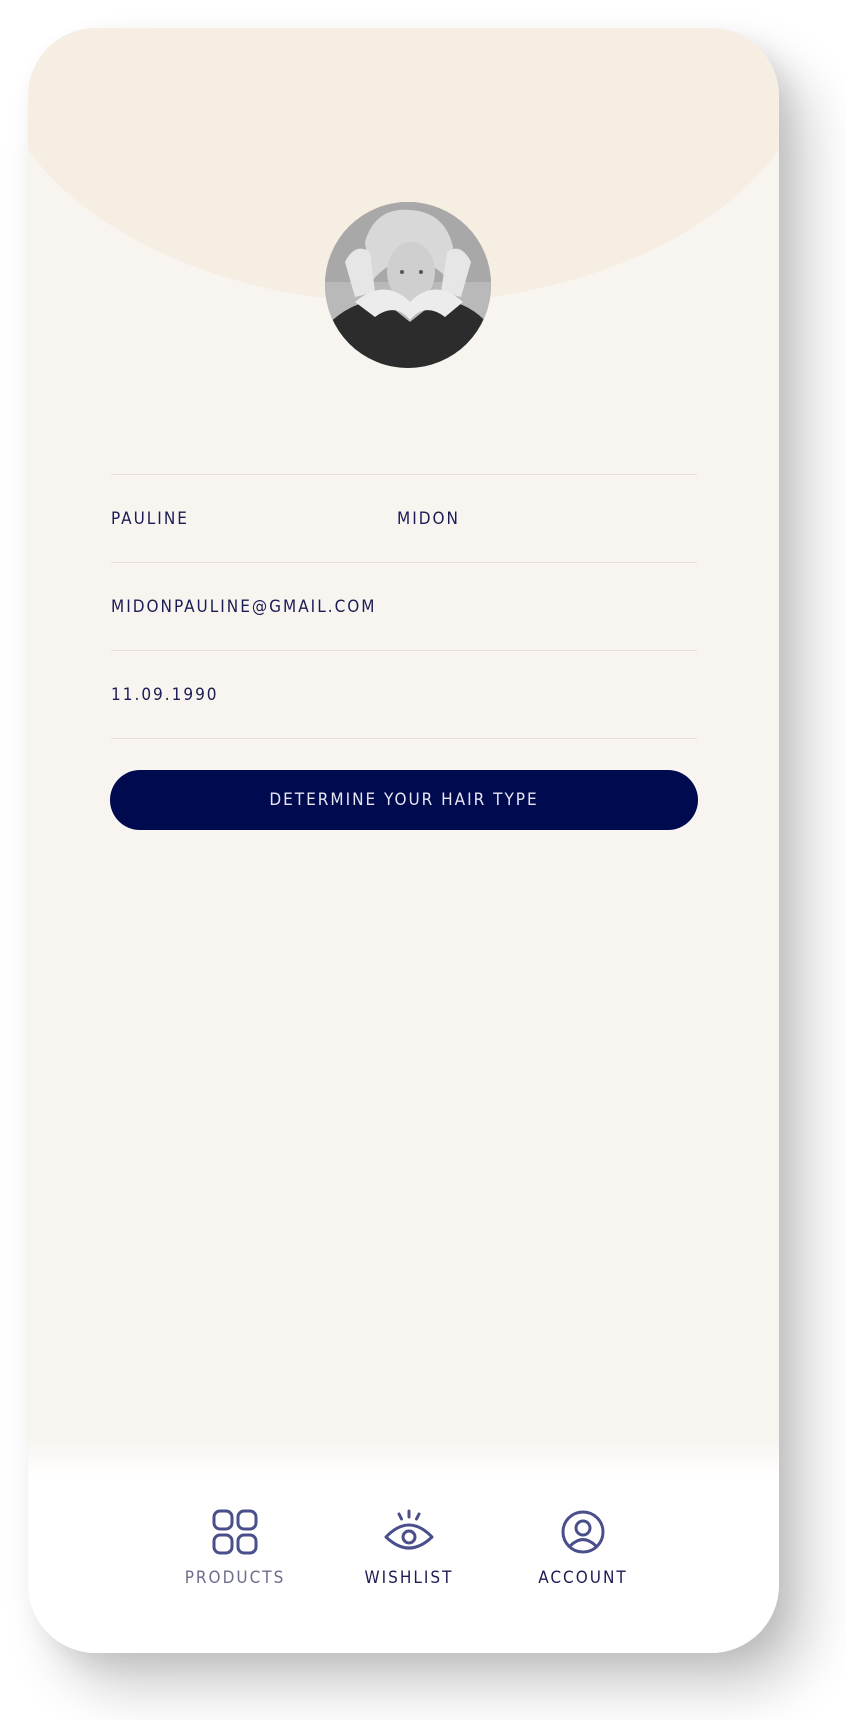 The width and height of the screenshot is (846, 1720). Describe the element at coordinates (165, 695) in the screenshot. I see `birthdate-field: 11.09.1990` at that location.